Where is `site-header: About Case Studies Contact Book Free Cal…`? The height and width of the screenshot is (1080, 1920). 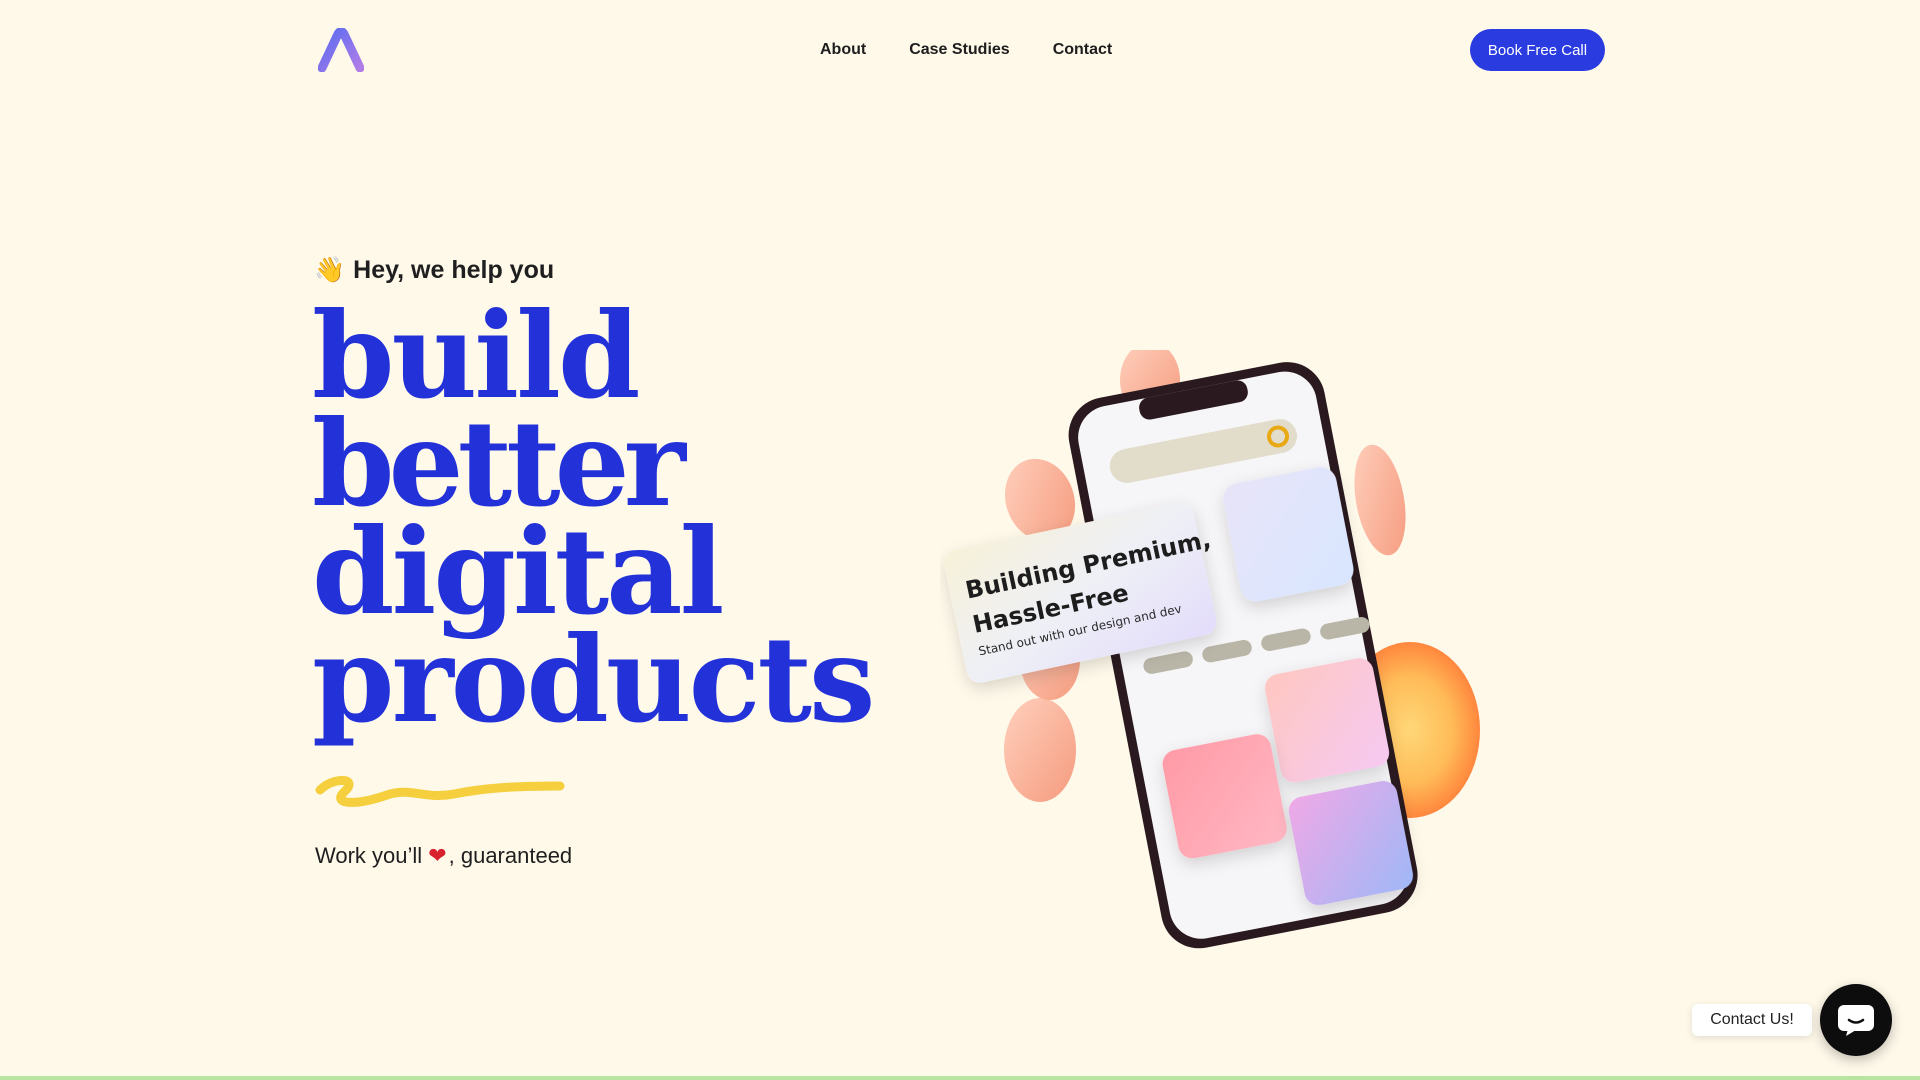
site-header: About Case Studies Contact Book Free Cal… is located at coordinates (960, 50).